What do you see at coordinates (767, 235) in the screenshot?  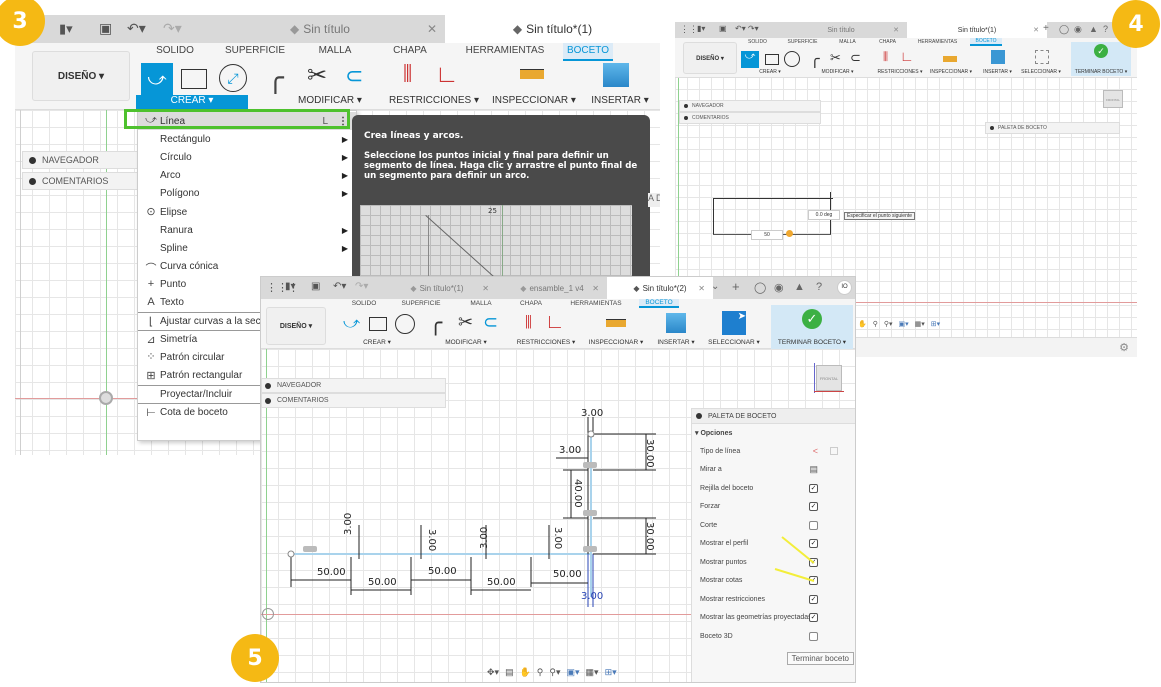 I see `length-input: 50` at bounding box center [767, 235].